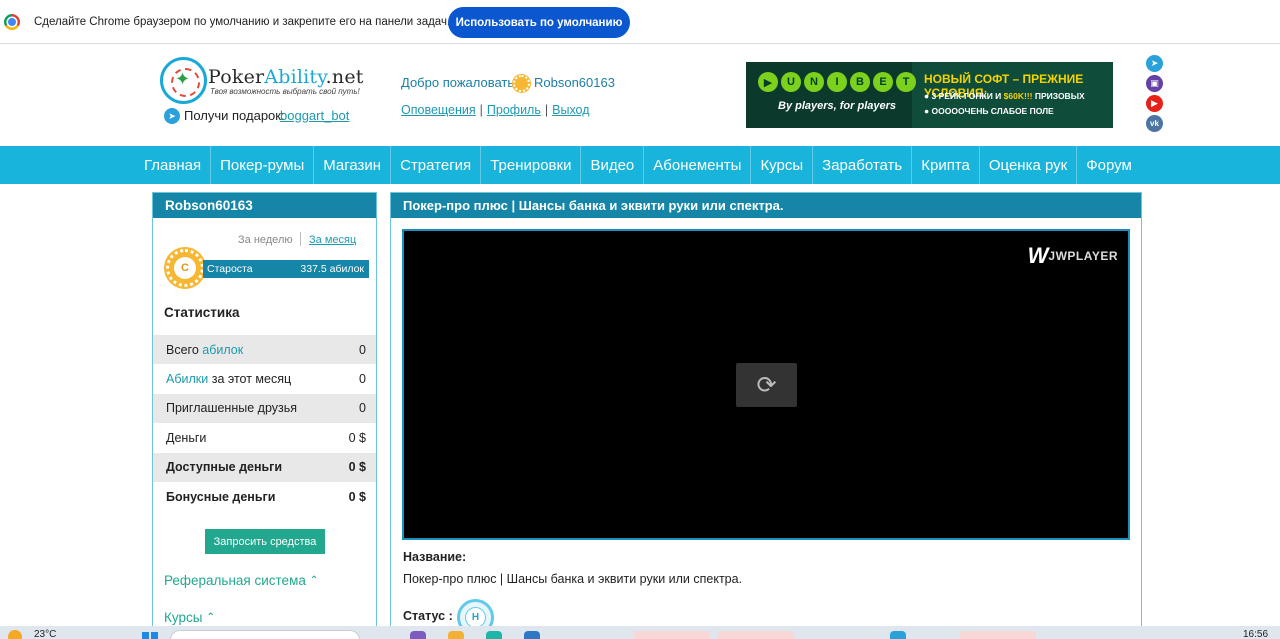 This screenshot has width=1280, height=639. I want to click on referral-accordion: Реферальная система ⌃, so click(241, 580).